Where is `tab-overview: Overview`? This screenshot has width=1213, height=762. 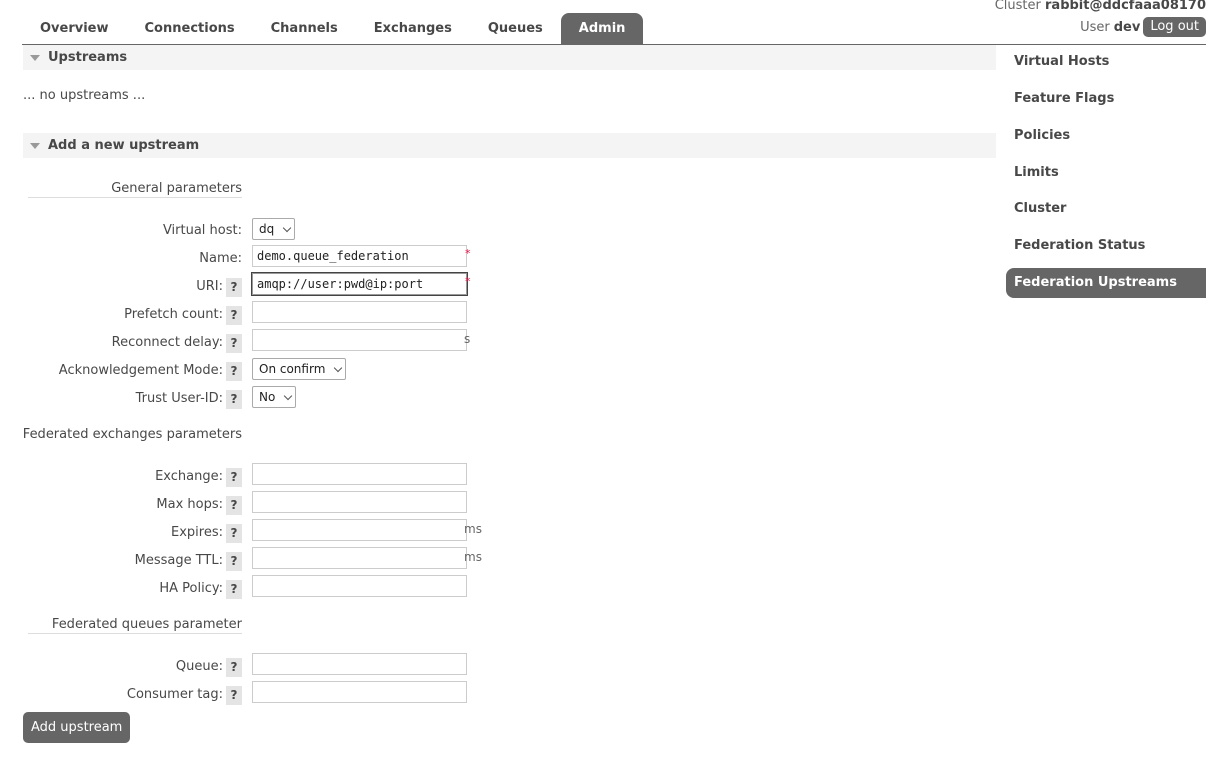 tab-overview: Overview is located at coordinates (74, 28).